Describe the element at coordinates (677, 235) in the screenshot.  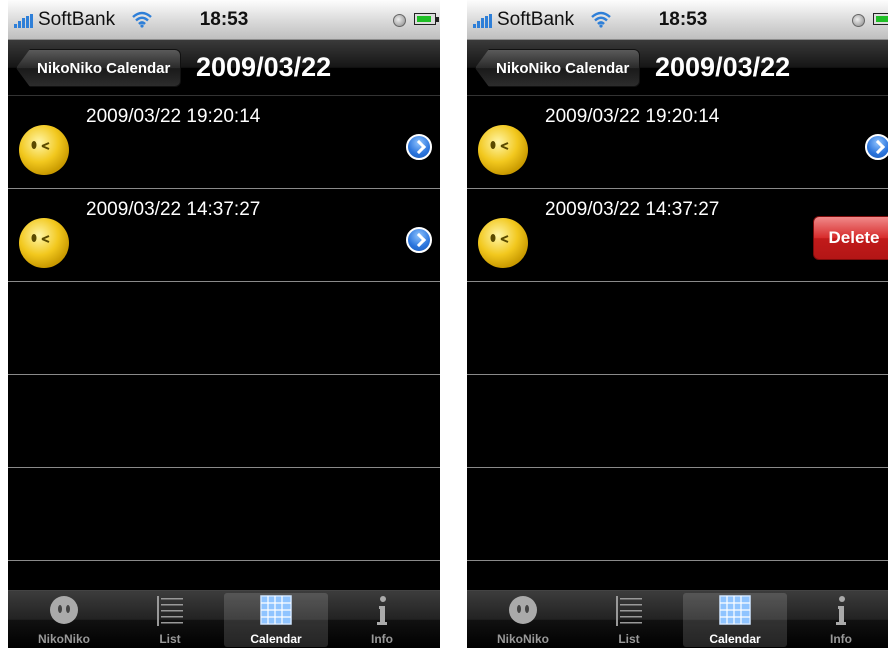
I see `list-item: 2009/03/22 14:37:27 Delete` at that location.